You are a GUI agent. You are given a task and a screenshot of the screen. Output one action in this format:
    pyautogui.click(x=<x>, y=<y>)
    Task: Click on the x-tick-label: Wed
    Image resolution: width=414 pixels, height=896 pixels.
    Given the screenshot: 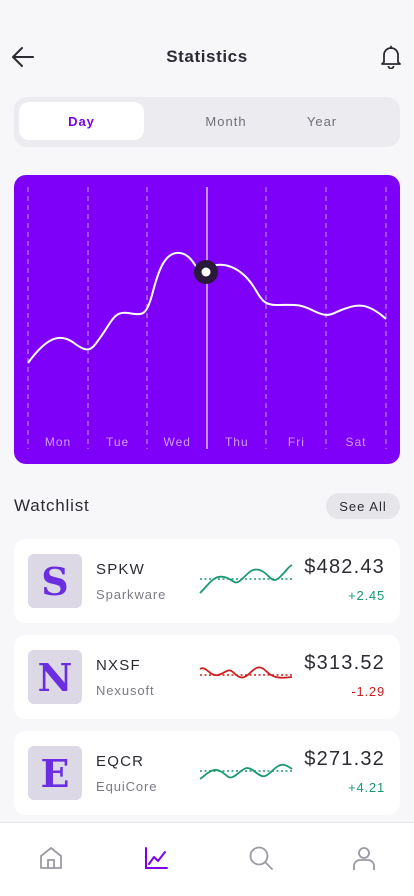 What is the action you would take?
    pyautogui.click(x=176, y=442)
    